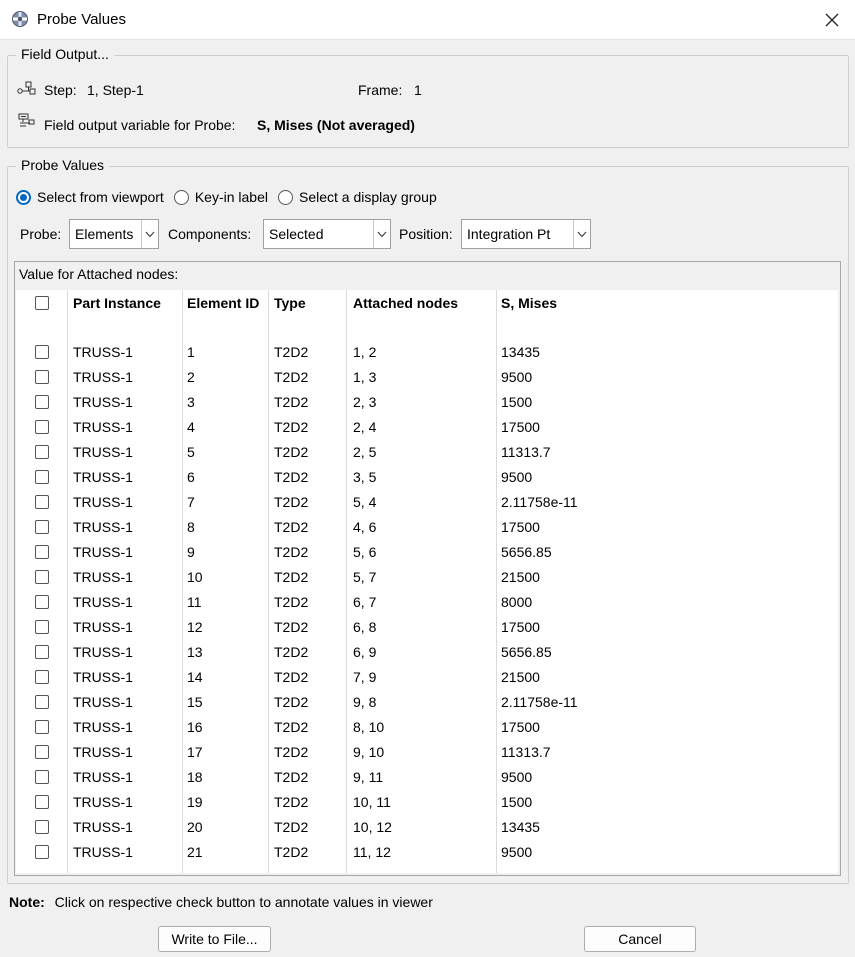 The width and height of the screenshot is (855, 957). I want to click on components-select: Selected, so click(327, 234).